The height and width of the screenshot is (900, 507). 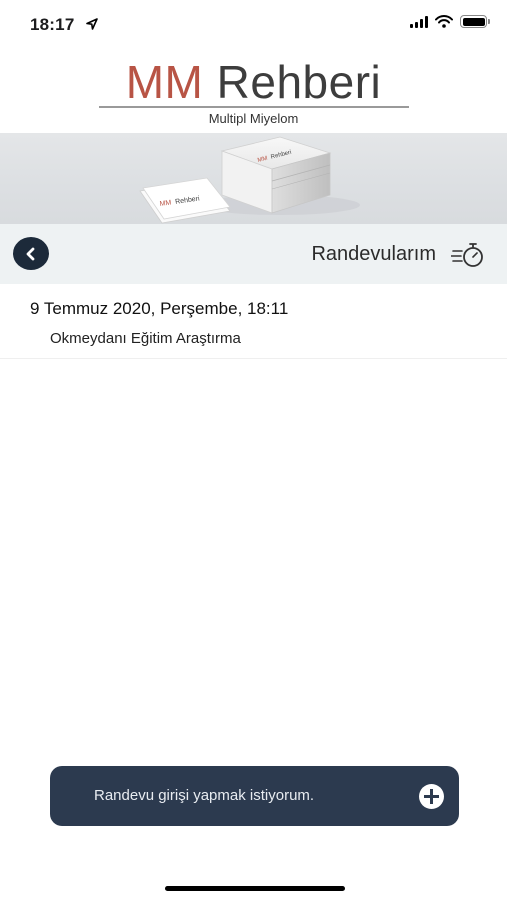 I want to click on status-icons, so click(x=450, y=21).